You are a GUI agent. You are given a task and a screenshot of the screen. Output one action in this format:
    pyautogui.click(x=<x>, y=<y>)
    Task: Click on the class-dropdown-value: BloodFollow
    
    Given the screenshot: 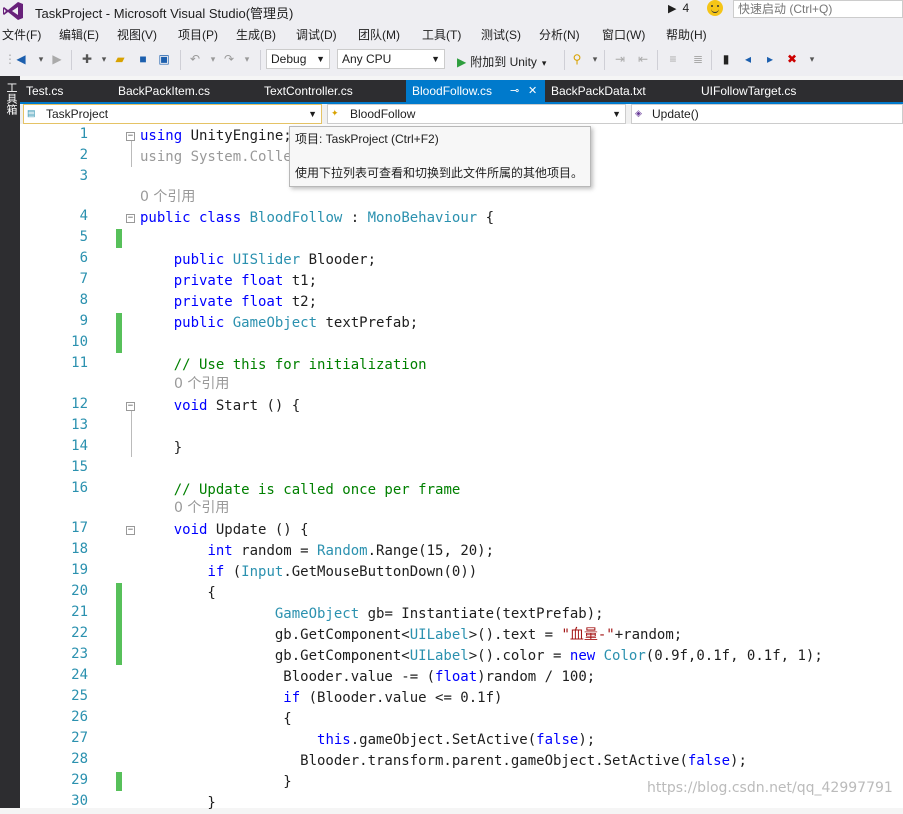 What is the action you would take?
    pyautogui.click(x=383, y=114)
    